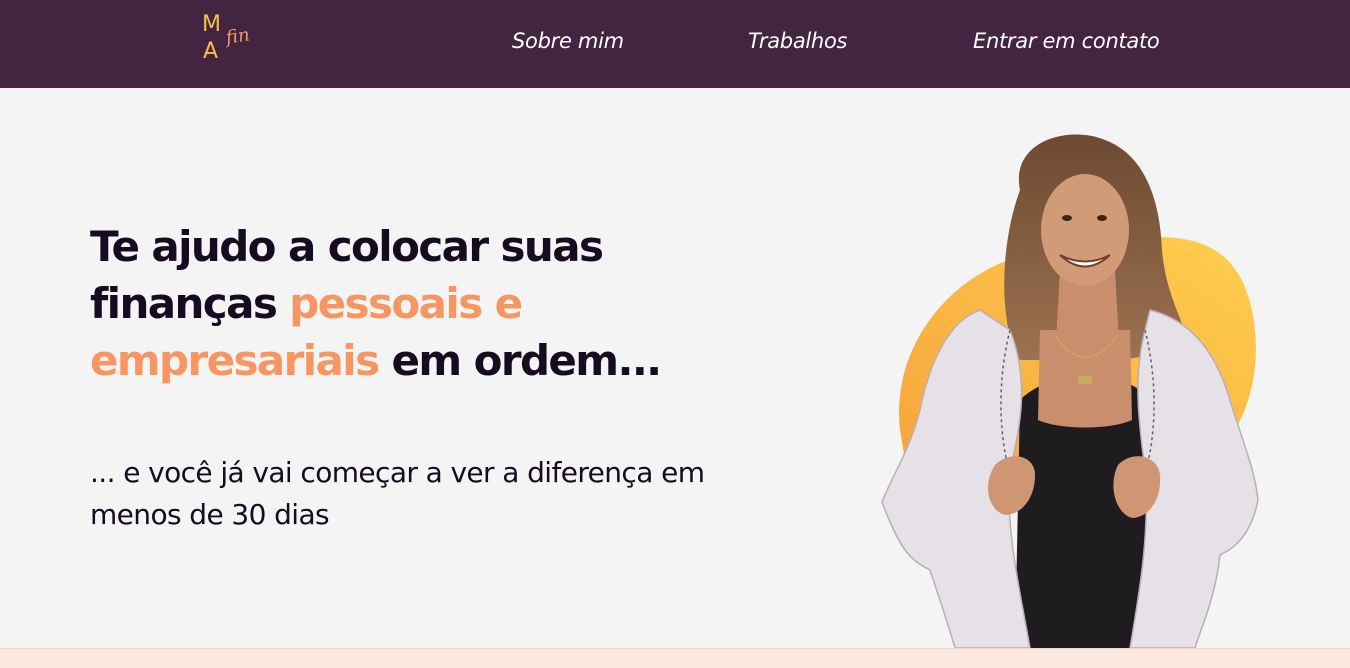 Image resolution: width=1350 pixels, height=668 pixels. What do you see at coordinates (211, 24) in the screenshot?
I see `logo-letter-m: M` at bounding box center [211, 24].